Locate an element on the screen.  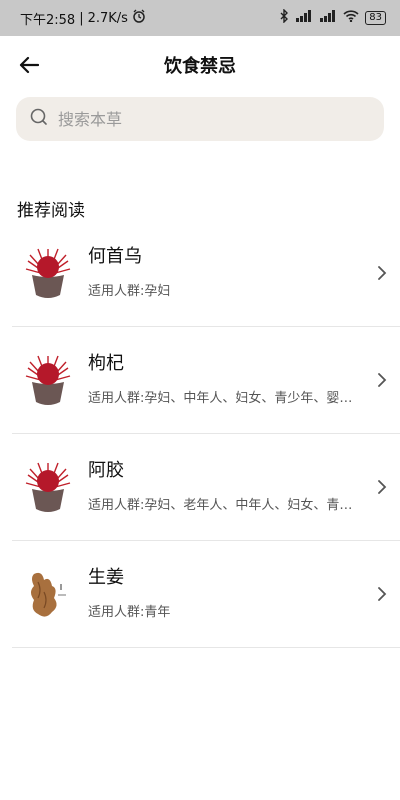
ginger-root-icon is located at coordinates (48, 594).